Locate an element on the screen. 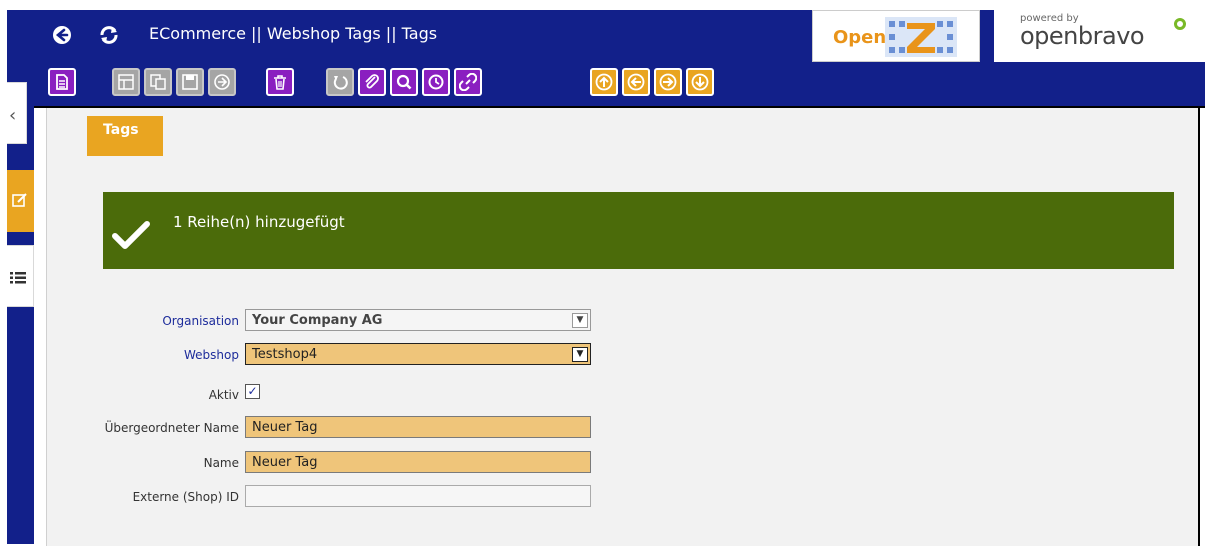 This screenshot has height=546, width=1205. openbravo-logo: powered by openbravo is located at coordinates (1099, 36).